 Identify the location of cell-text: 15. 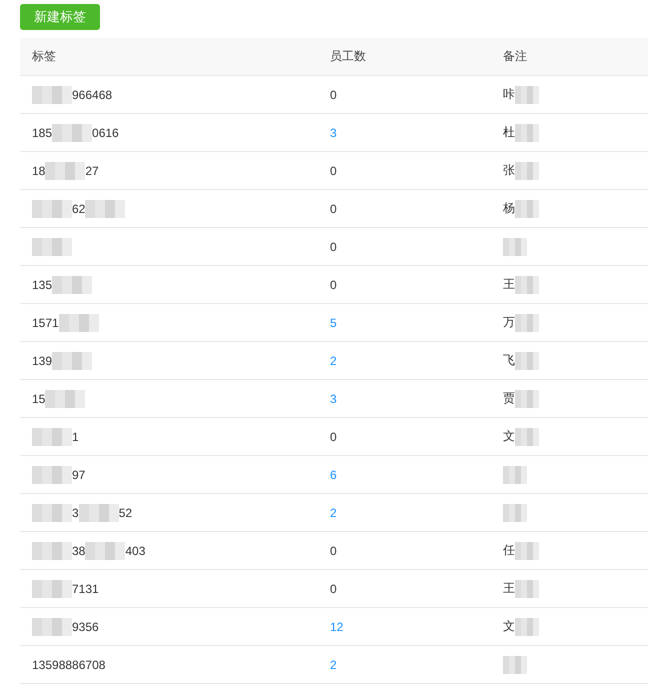
(39, 399).